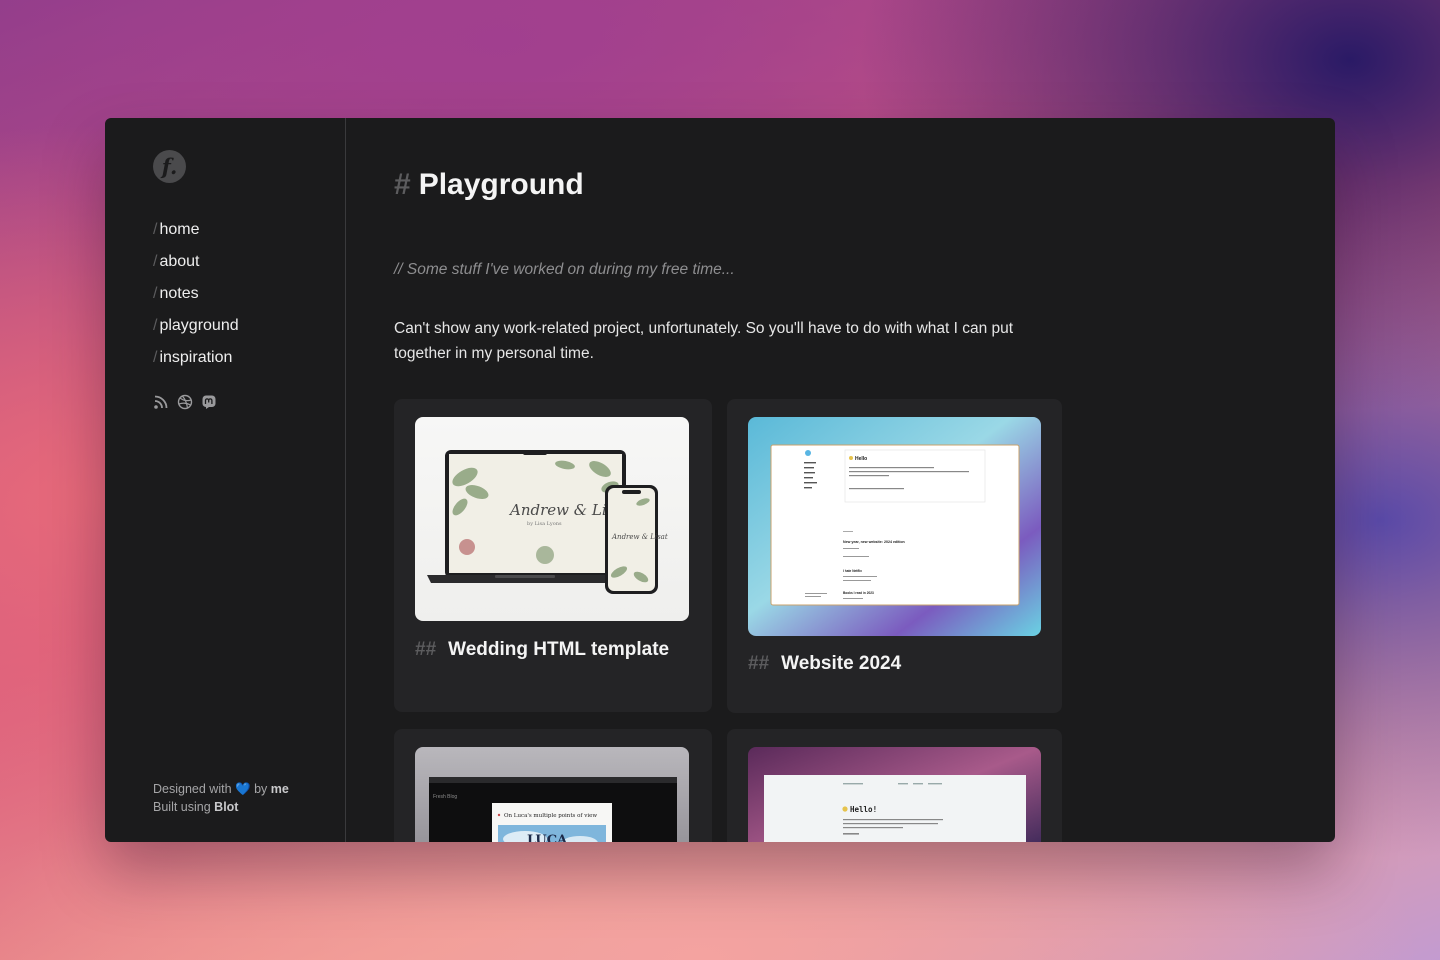 This screenshot has width=1440, height=960. What do you see at coordinates (280, 789) in the screenshot?
I see `author-link: me` at bounding box center [280, 789].